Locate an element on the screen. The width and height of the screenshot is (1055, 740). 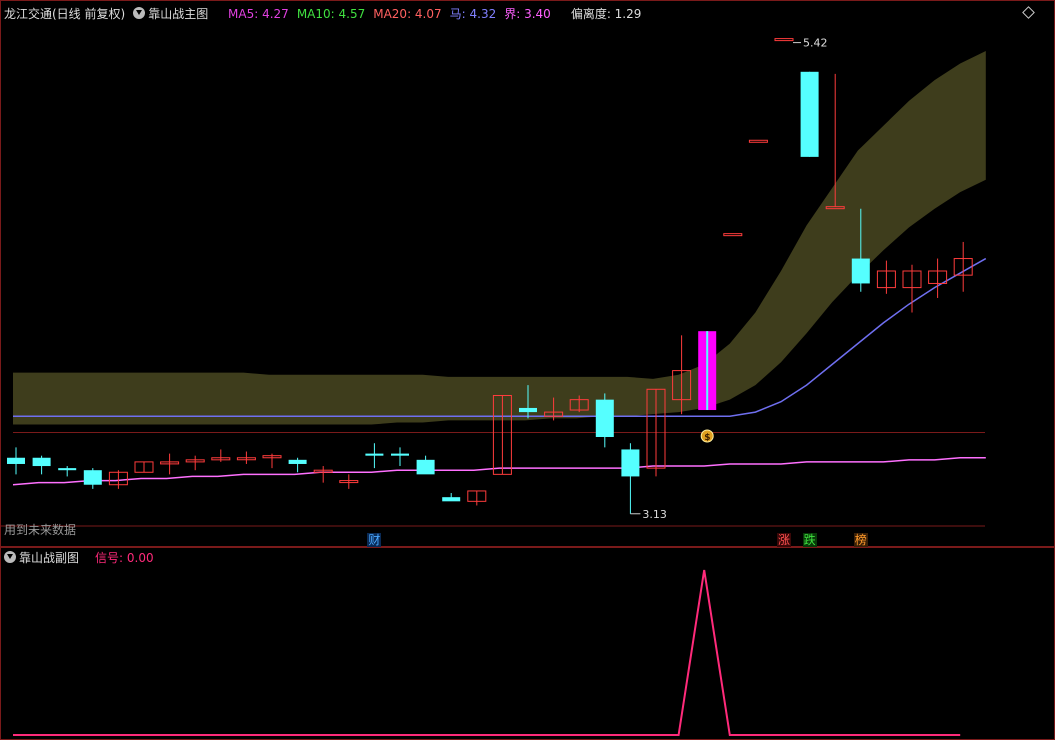
sub-indicator-selector: 靠山战副图 is located at coordinates (45, 558).